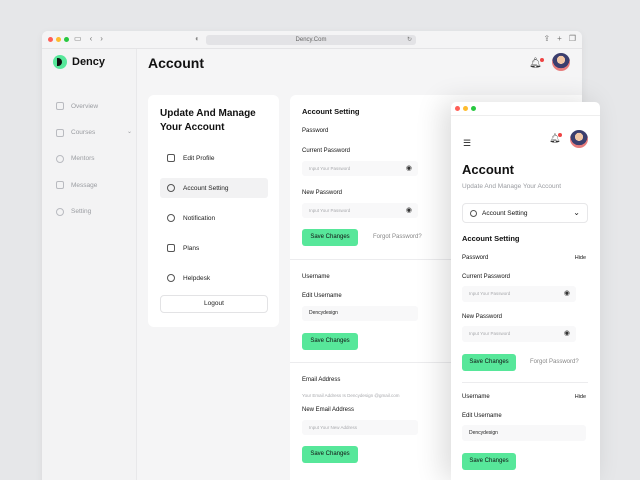 The width and height of the screenshot is (640, 480). I want to click on menu-item-notification: Notification, so click(214, 218).